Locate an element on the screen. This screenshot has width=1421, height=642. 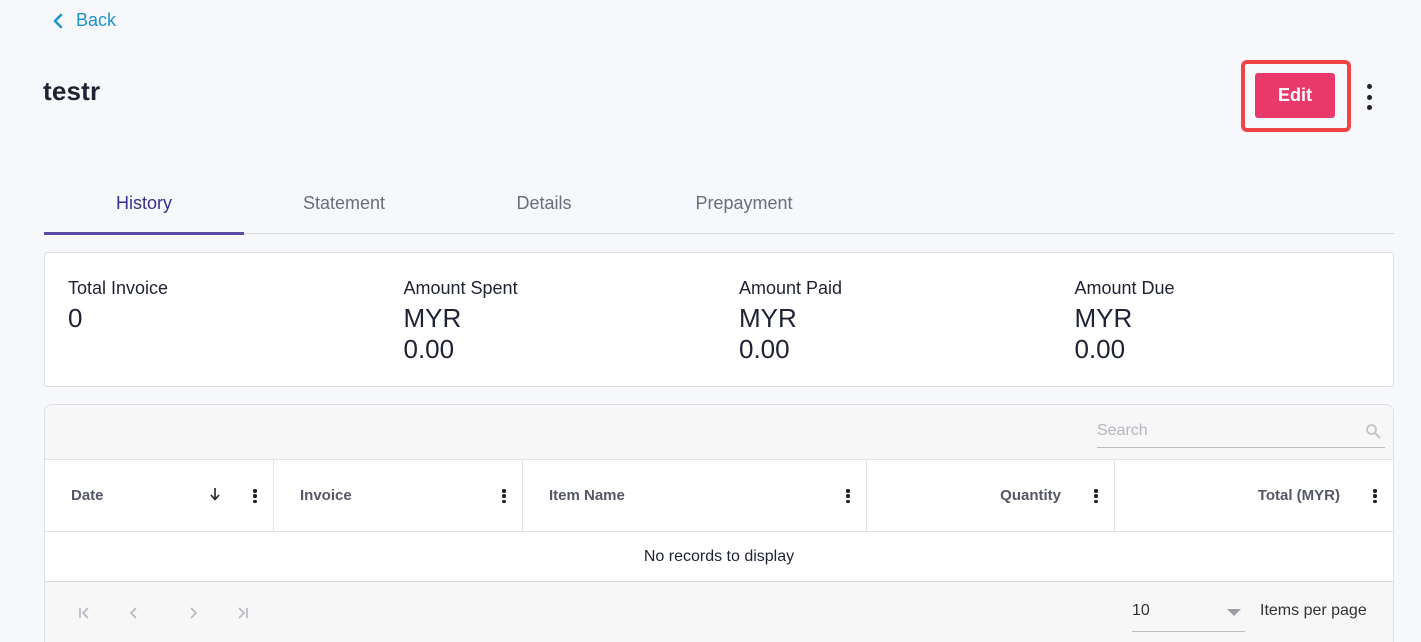
edit-button: Edit is located at coordinates (1295, 95).